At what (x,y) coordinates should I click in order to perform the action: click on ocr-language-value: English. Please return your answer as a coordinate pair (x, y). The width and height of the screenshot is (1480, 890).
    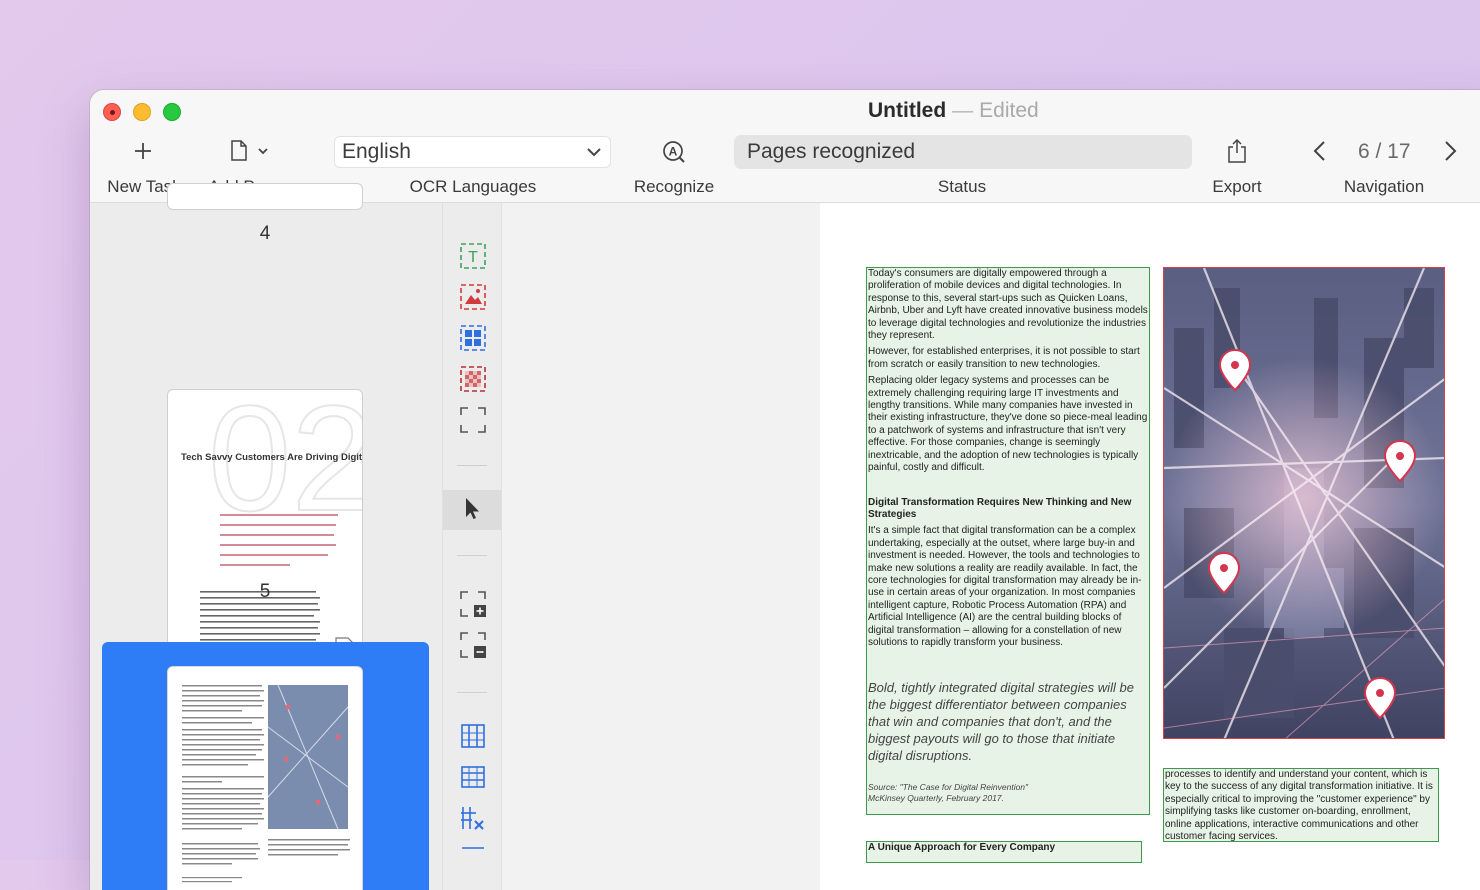
    Looking at the image, I should click on (376, 151).